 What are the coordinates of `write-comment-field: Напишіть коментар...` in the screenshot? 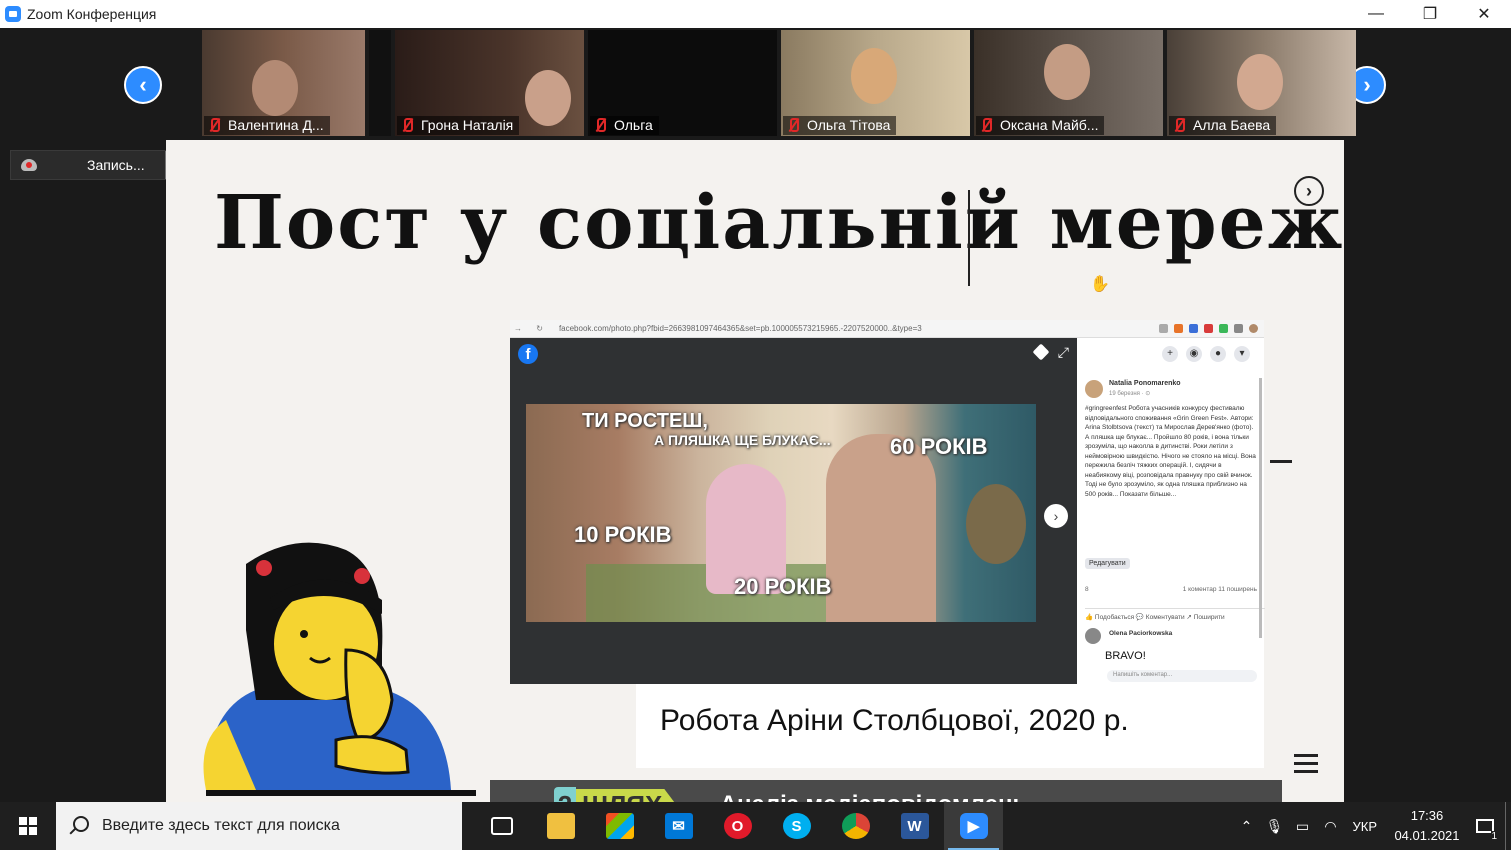 It's located at (1182, 676).